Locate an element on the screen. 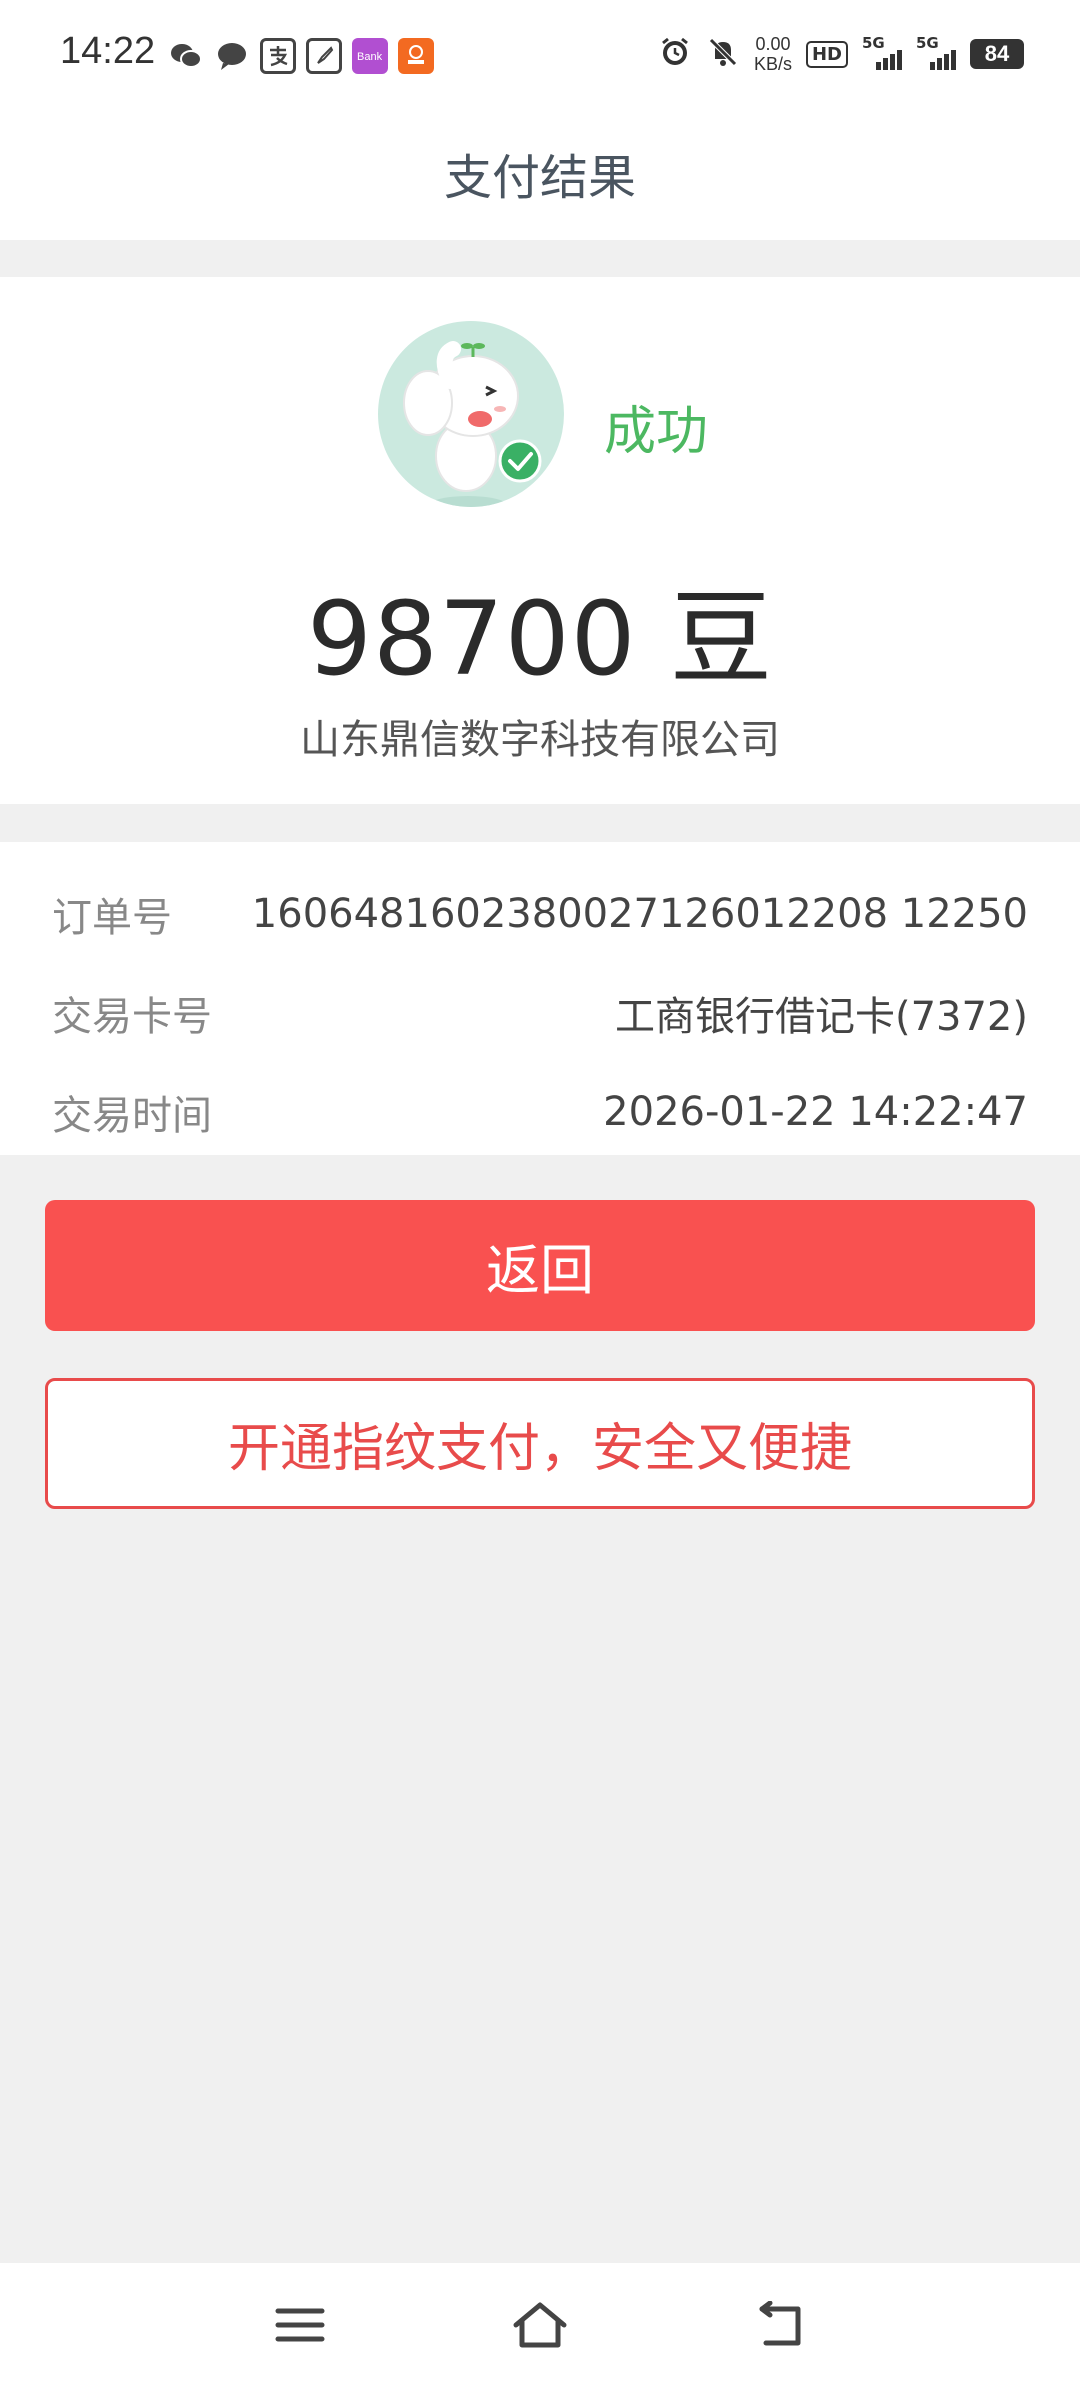 The width and height of the screenshot is (1080, 2388). transaction-time-value: 2026-01-22 14:22:47 is located at coordinates (815, 1112).